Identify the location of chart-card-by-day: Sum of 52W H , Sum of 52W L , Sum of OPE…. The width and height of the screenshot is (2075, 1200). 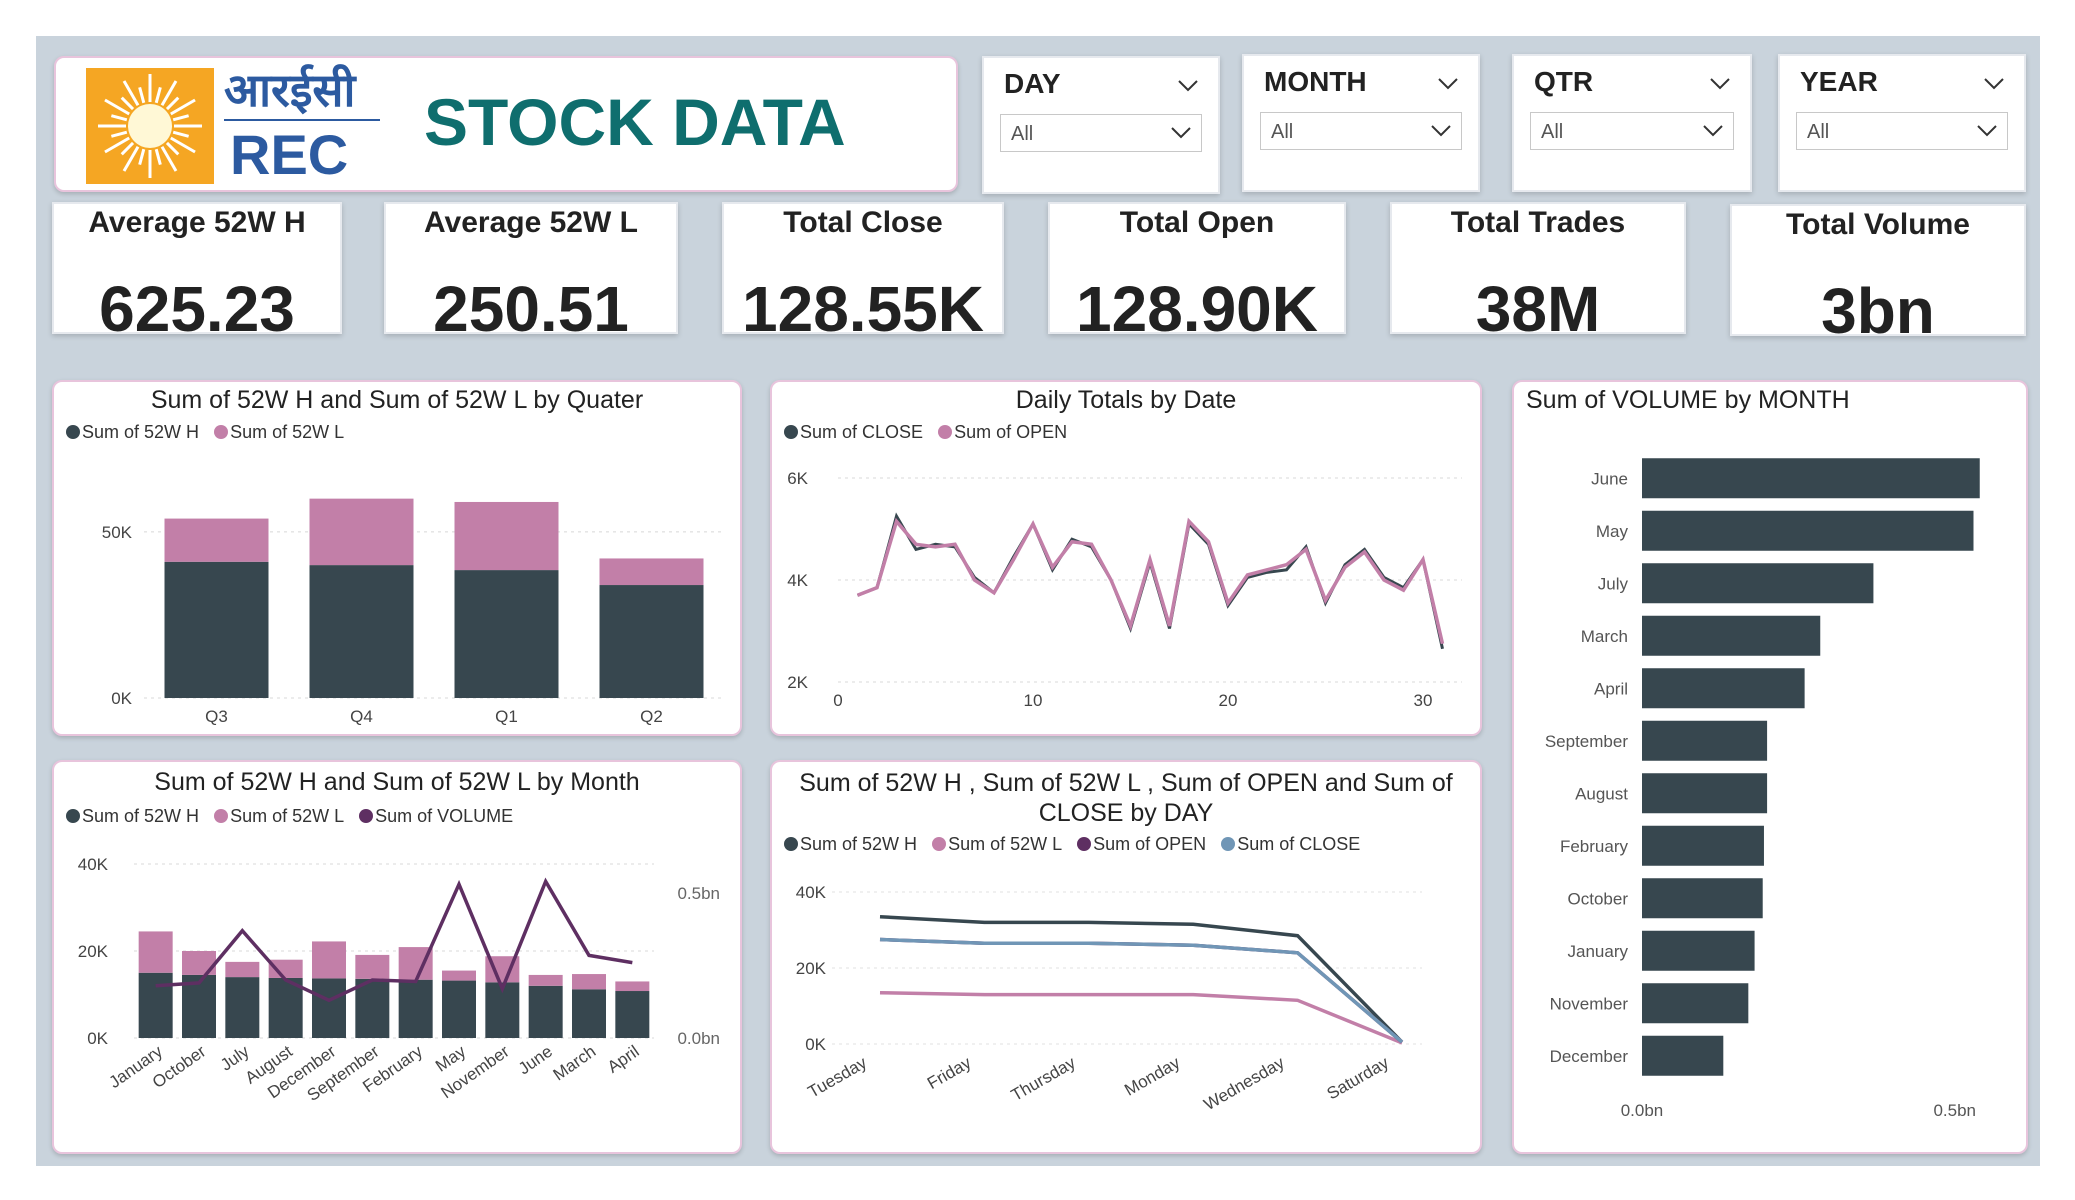
(1126, 957).